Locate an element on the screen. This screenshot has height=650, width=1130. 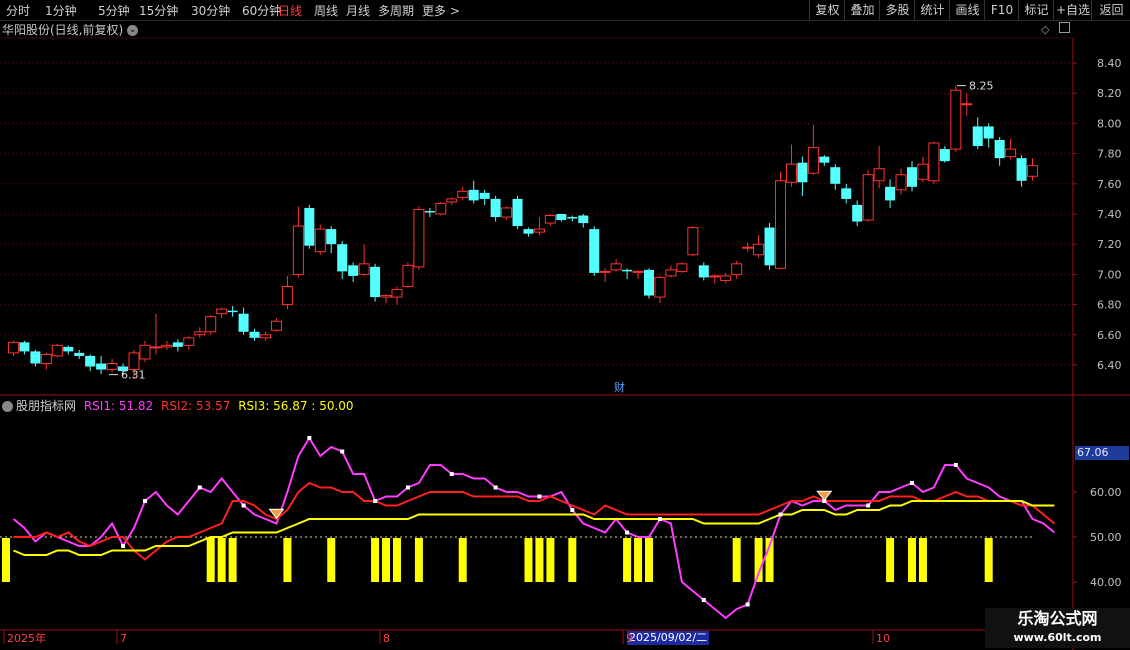
event-marker-1: 财 is located at coordinates (619, 387).